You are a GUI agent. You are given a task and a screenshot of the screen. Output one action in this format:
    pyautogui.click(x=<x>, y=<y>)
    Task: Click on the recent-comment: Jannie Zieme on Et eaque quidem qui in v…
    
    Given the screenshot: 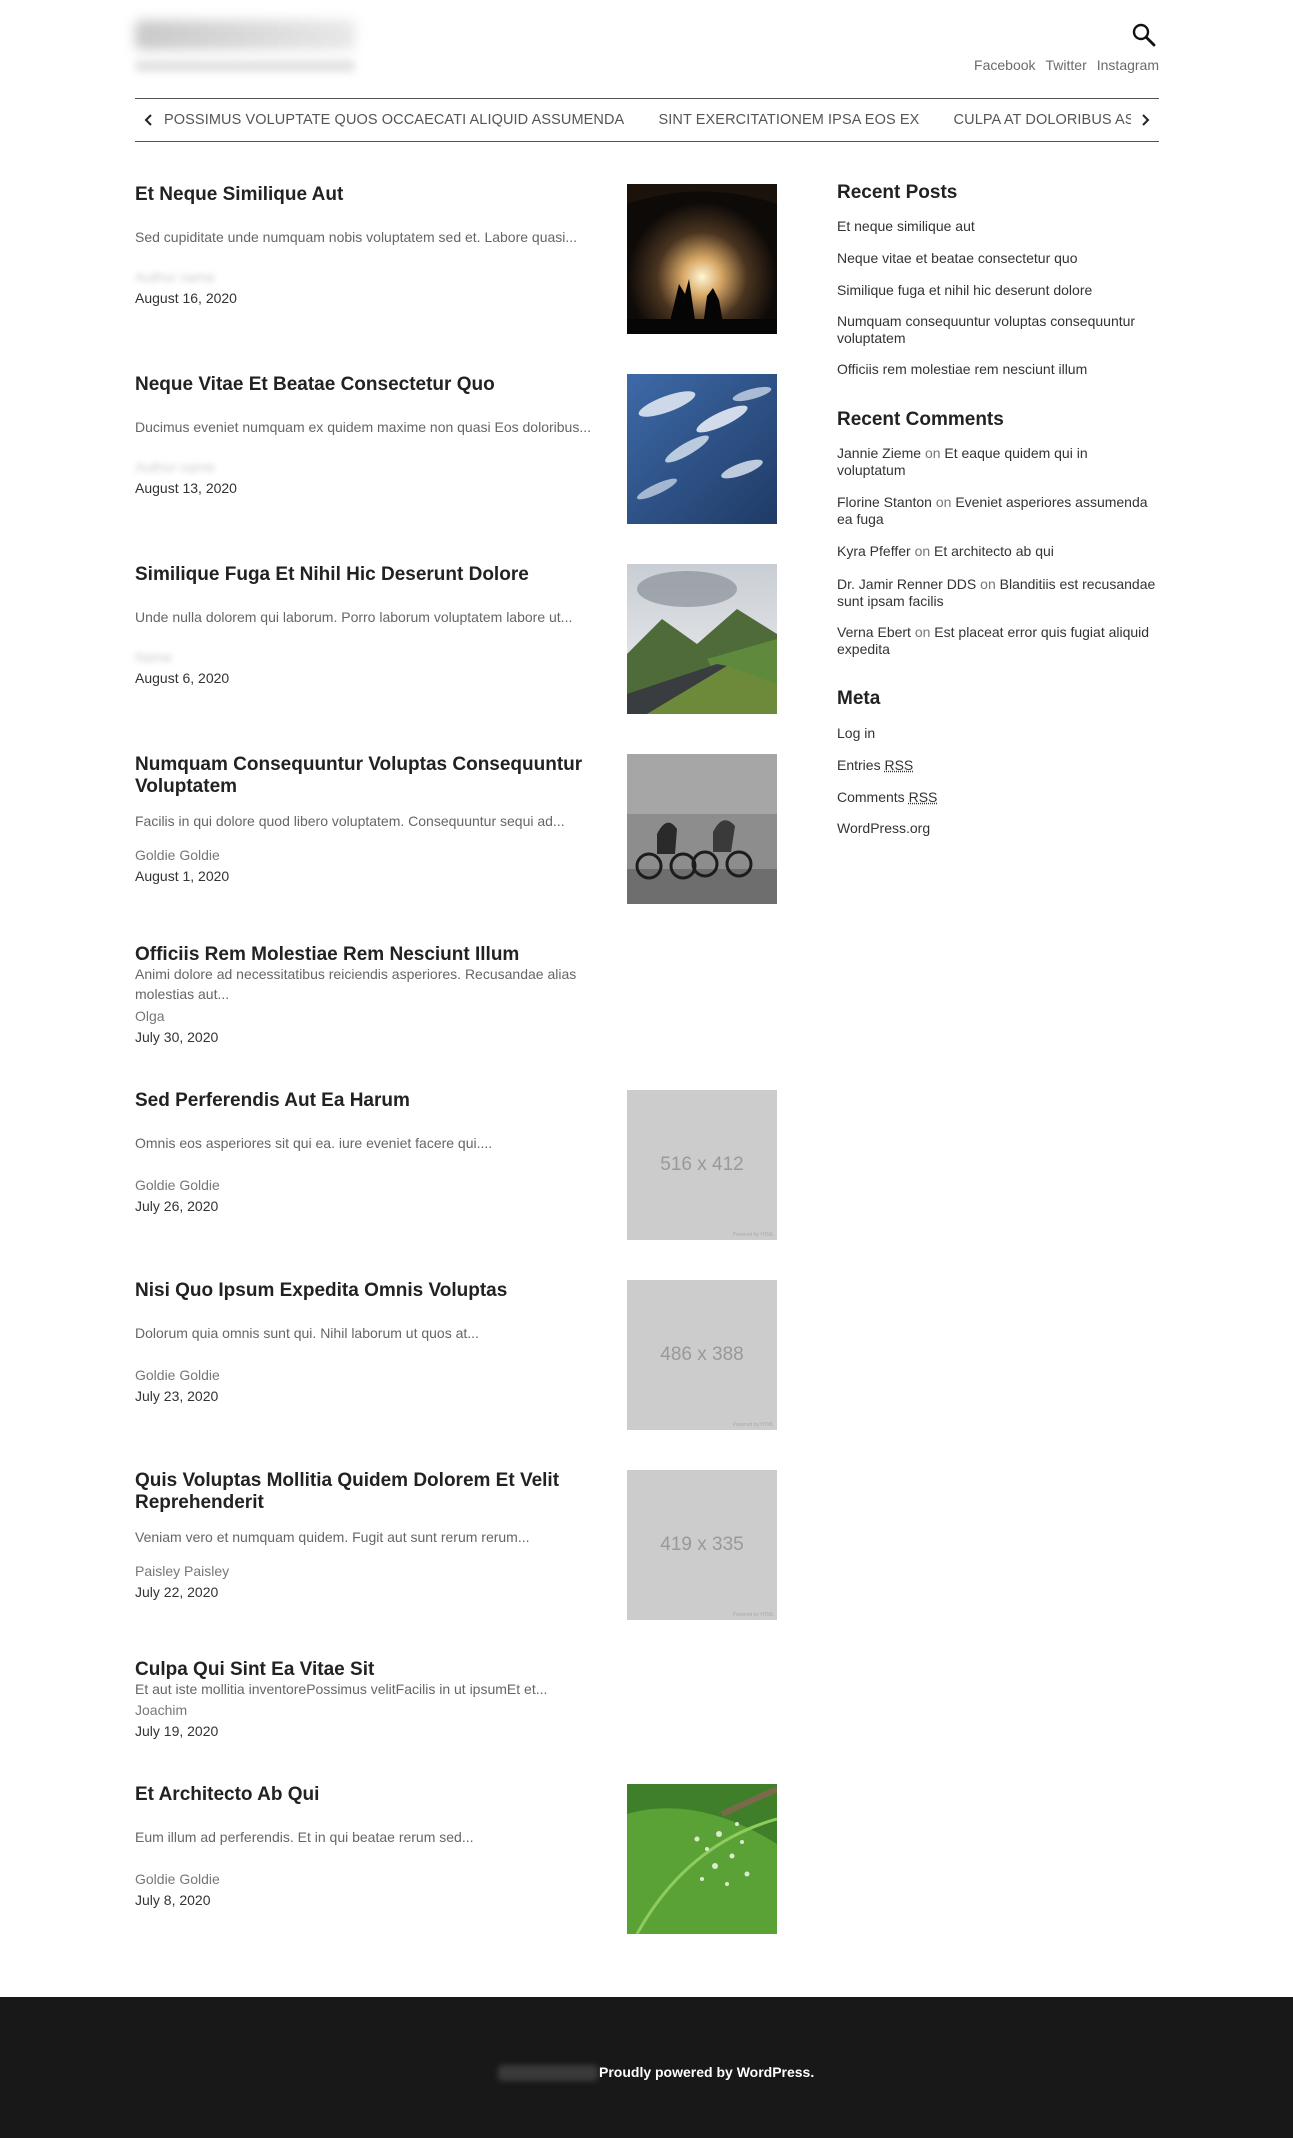 What is the action you would take?
    pyautogui.click(x=987, y=462)
    